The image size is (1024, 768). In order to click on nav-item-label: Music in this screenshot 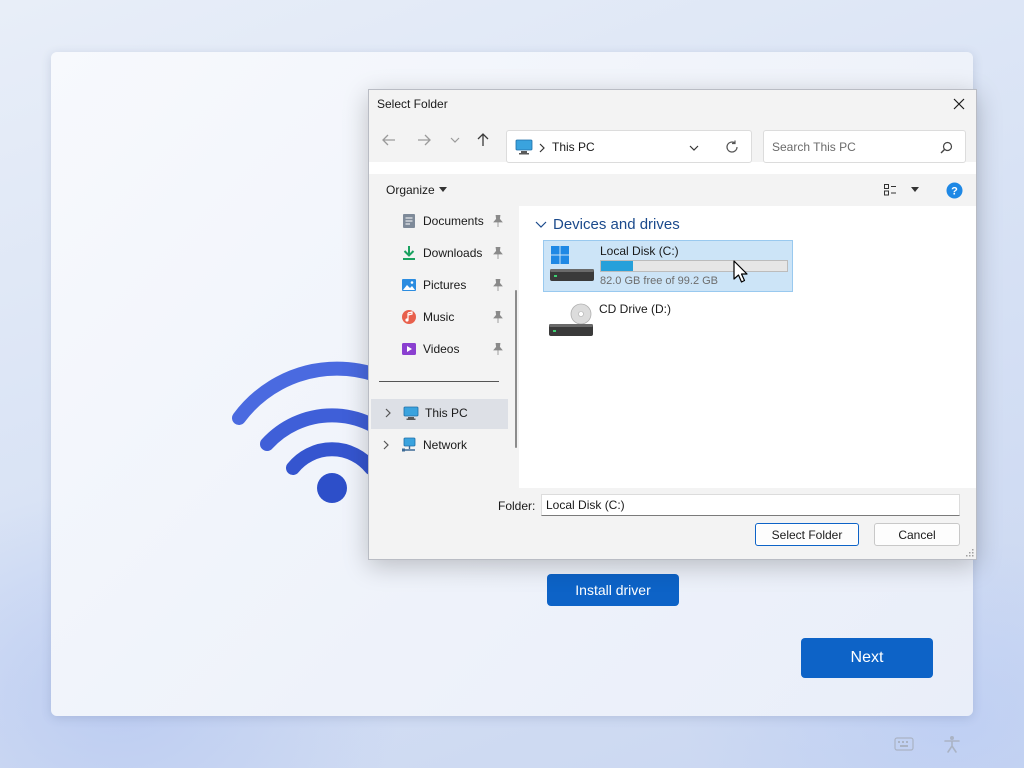, I will do `click(439, 317)`.